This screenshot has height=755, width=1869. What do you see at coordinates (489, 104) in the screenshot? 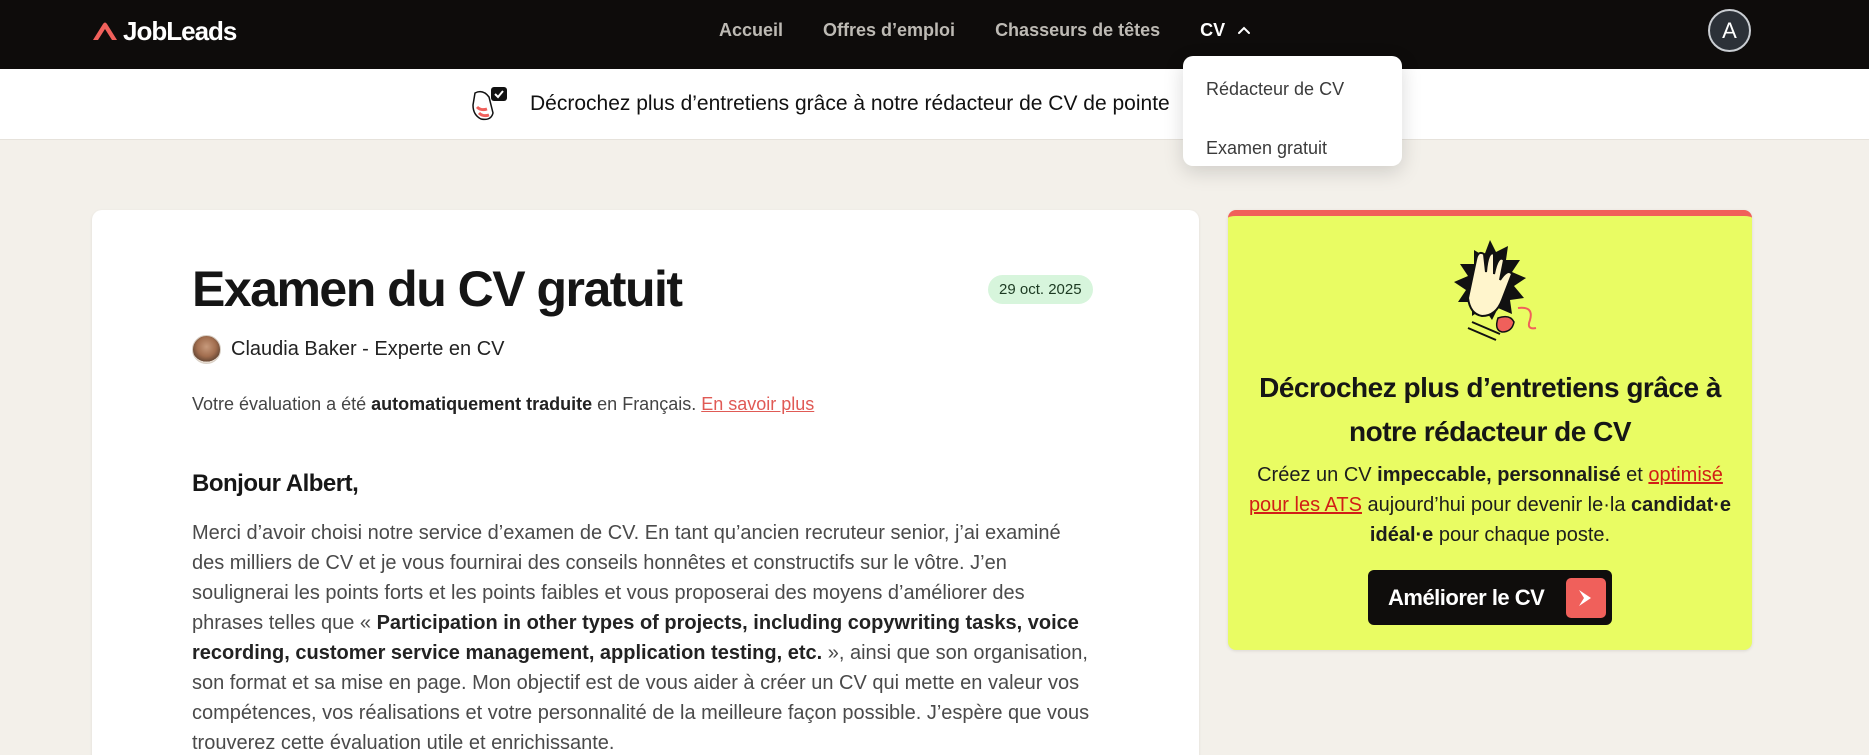
I see `cv-promo-icon` at bounding box center [489, 104].